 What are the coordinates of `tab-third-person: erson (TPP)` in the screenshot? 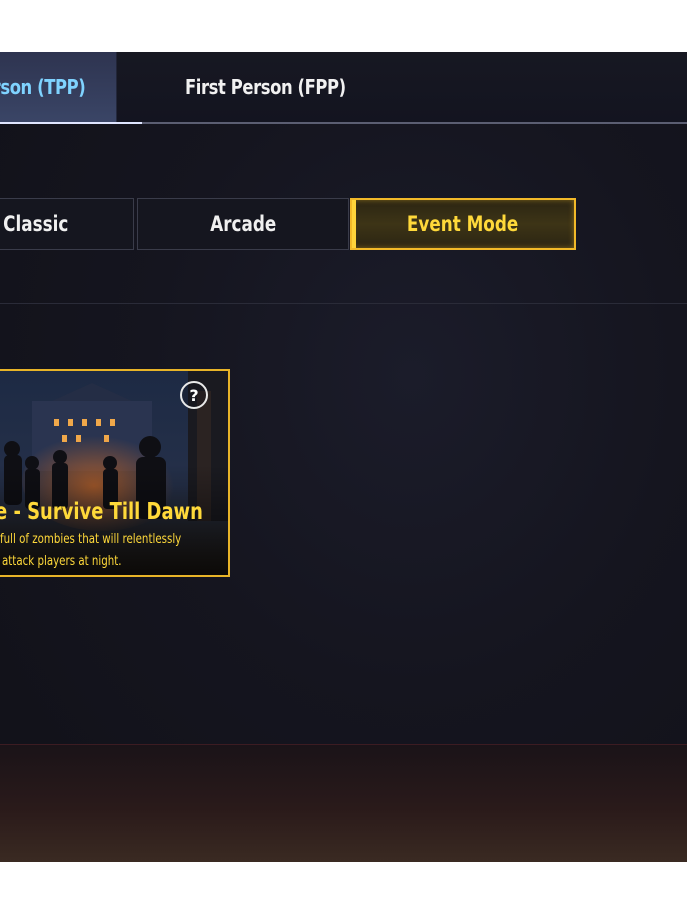 It's located at (58, 87).